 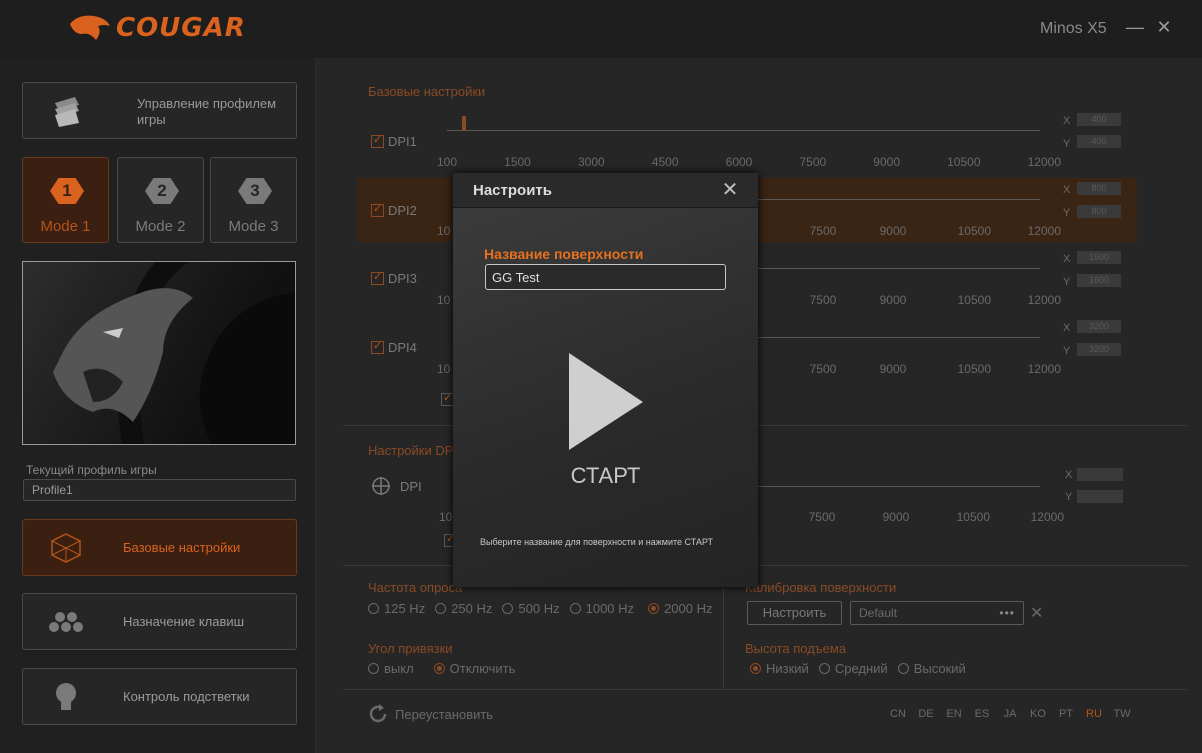 What do you see at coordinates (1099, 349) in the screenshot?
I see `dpi4-y-value: 3200` at bounding box center [1099, 349].